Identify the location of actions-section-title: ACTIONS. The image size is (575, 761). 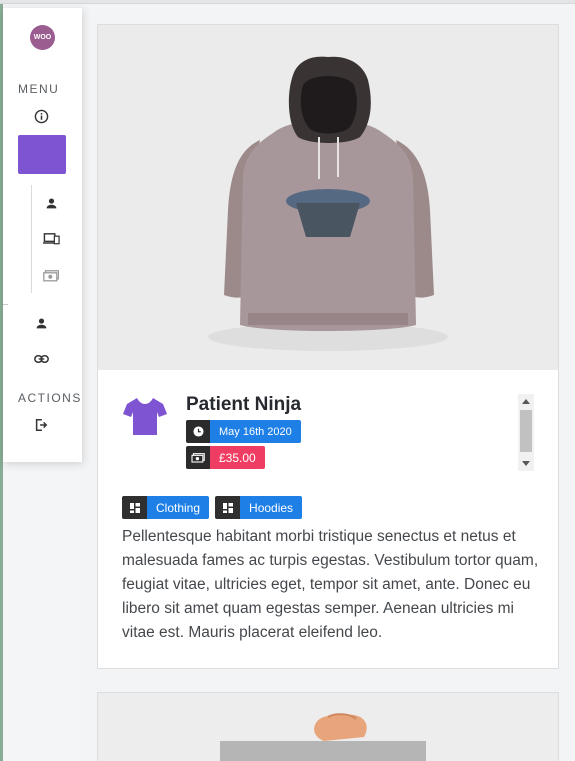
(50, 398).